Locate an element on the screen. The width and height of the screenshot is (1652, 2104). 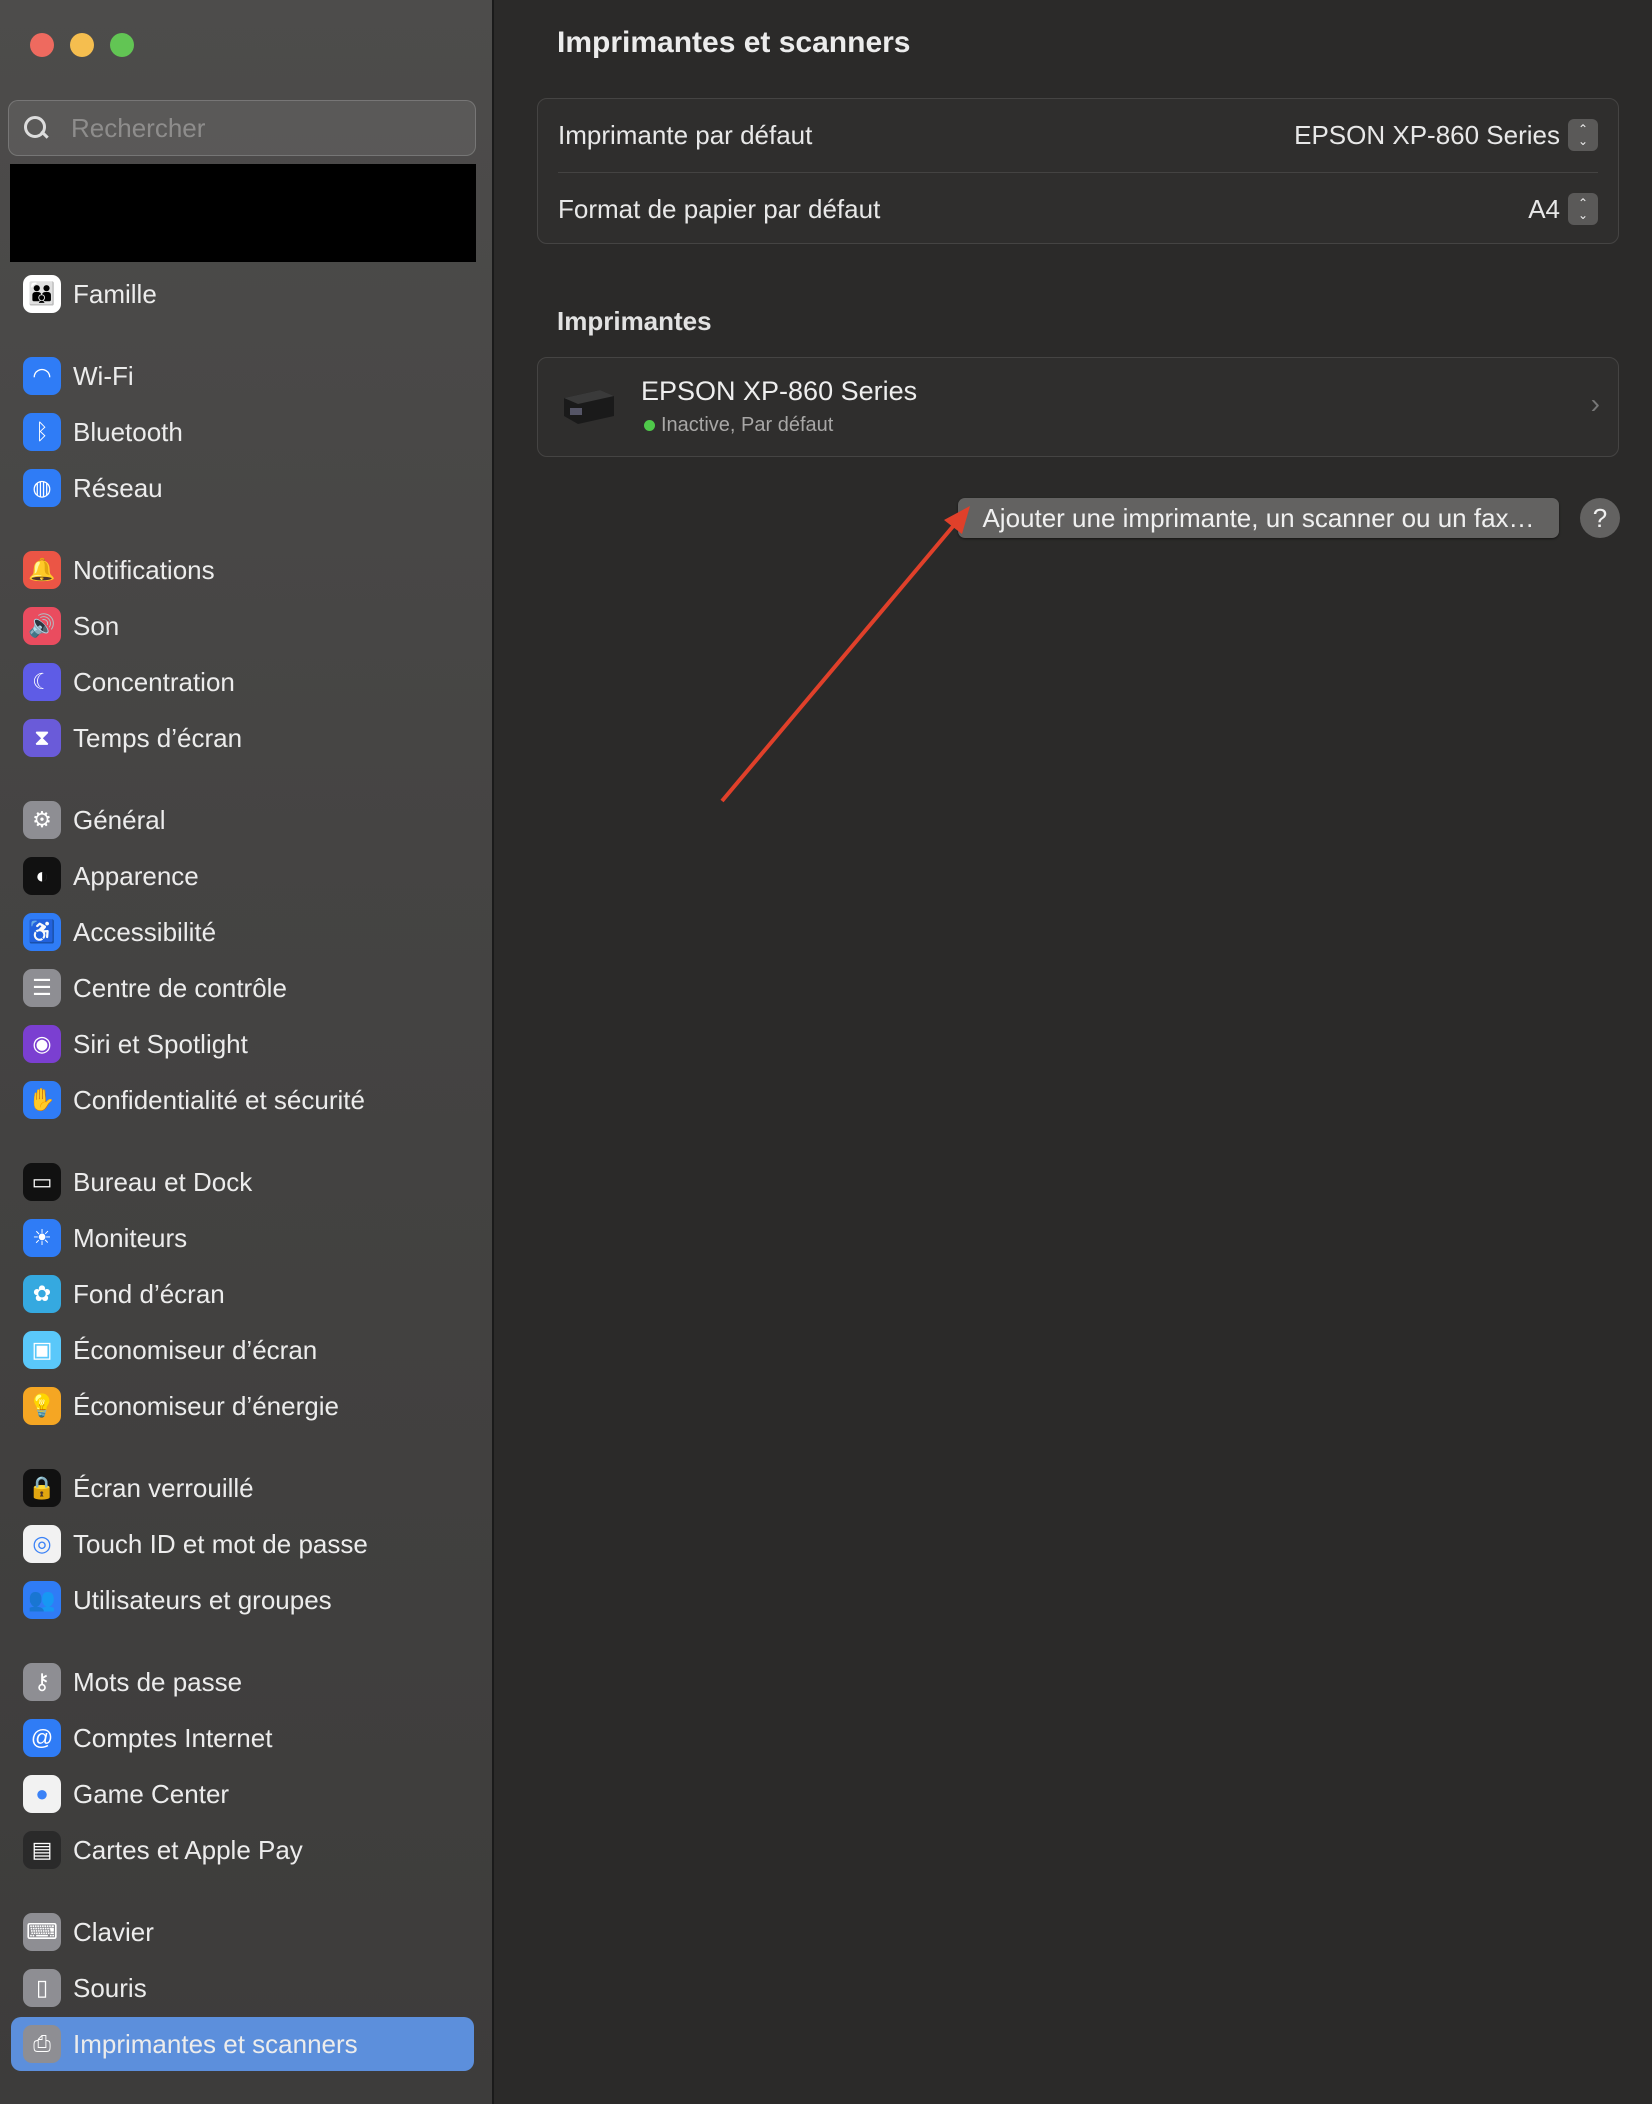
sidebar-item-label: Cartes et Apple Pay is located at coordinates (188, 1849).